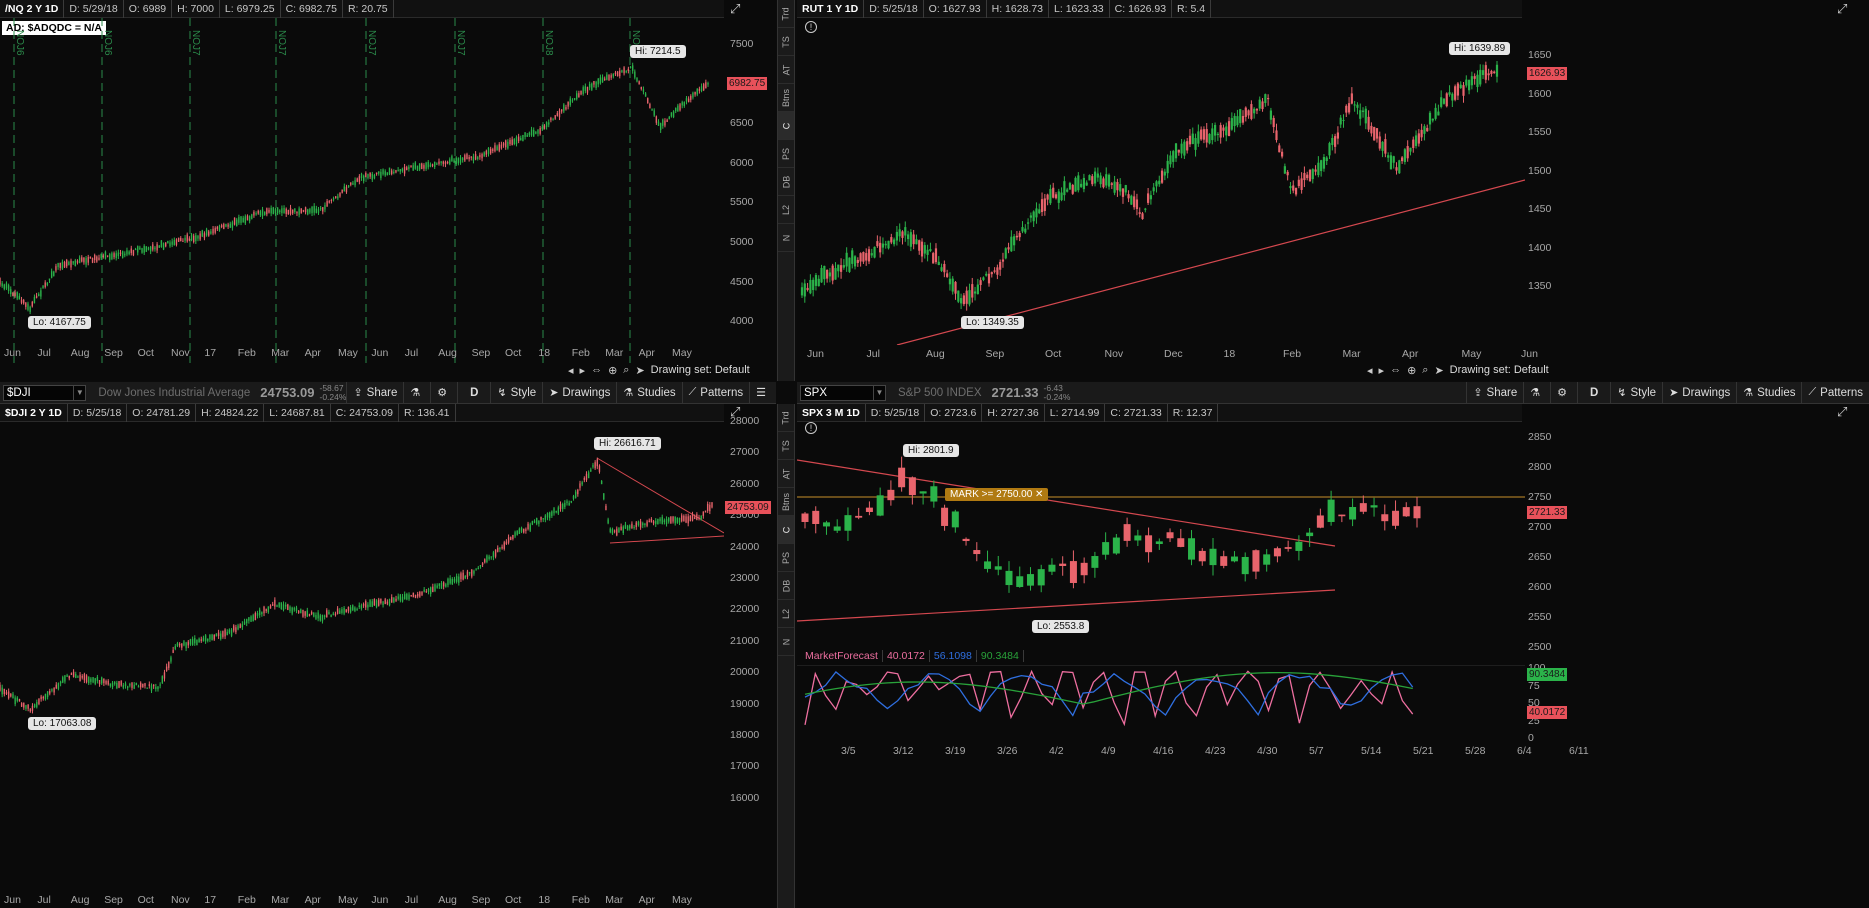 The width and height of the screenshot is (1869, 908). Describe the element at coordinates (32, 9) in the screenshot. I see `nq-symbol-label: /NQ 2 Y 1D` at that location.